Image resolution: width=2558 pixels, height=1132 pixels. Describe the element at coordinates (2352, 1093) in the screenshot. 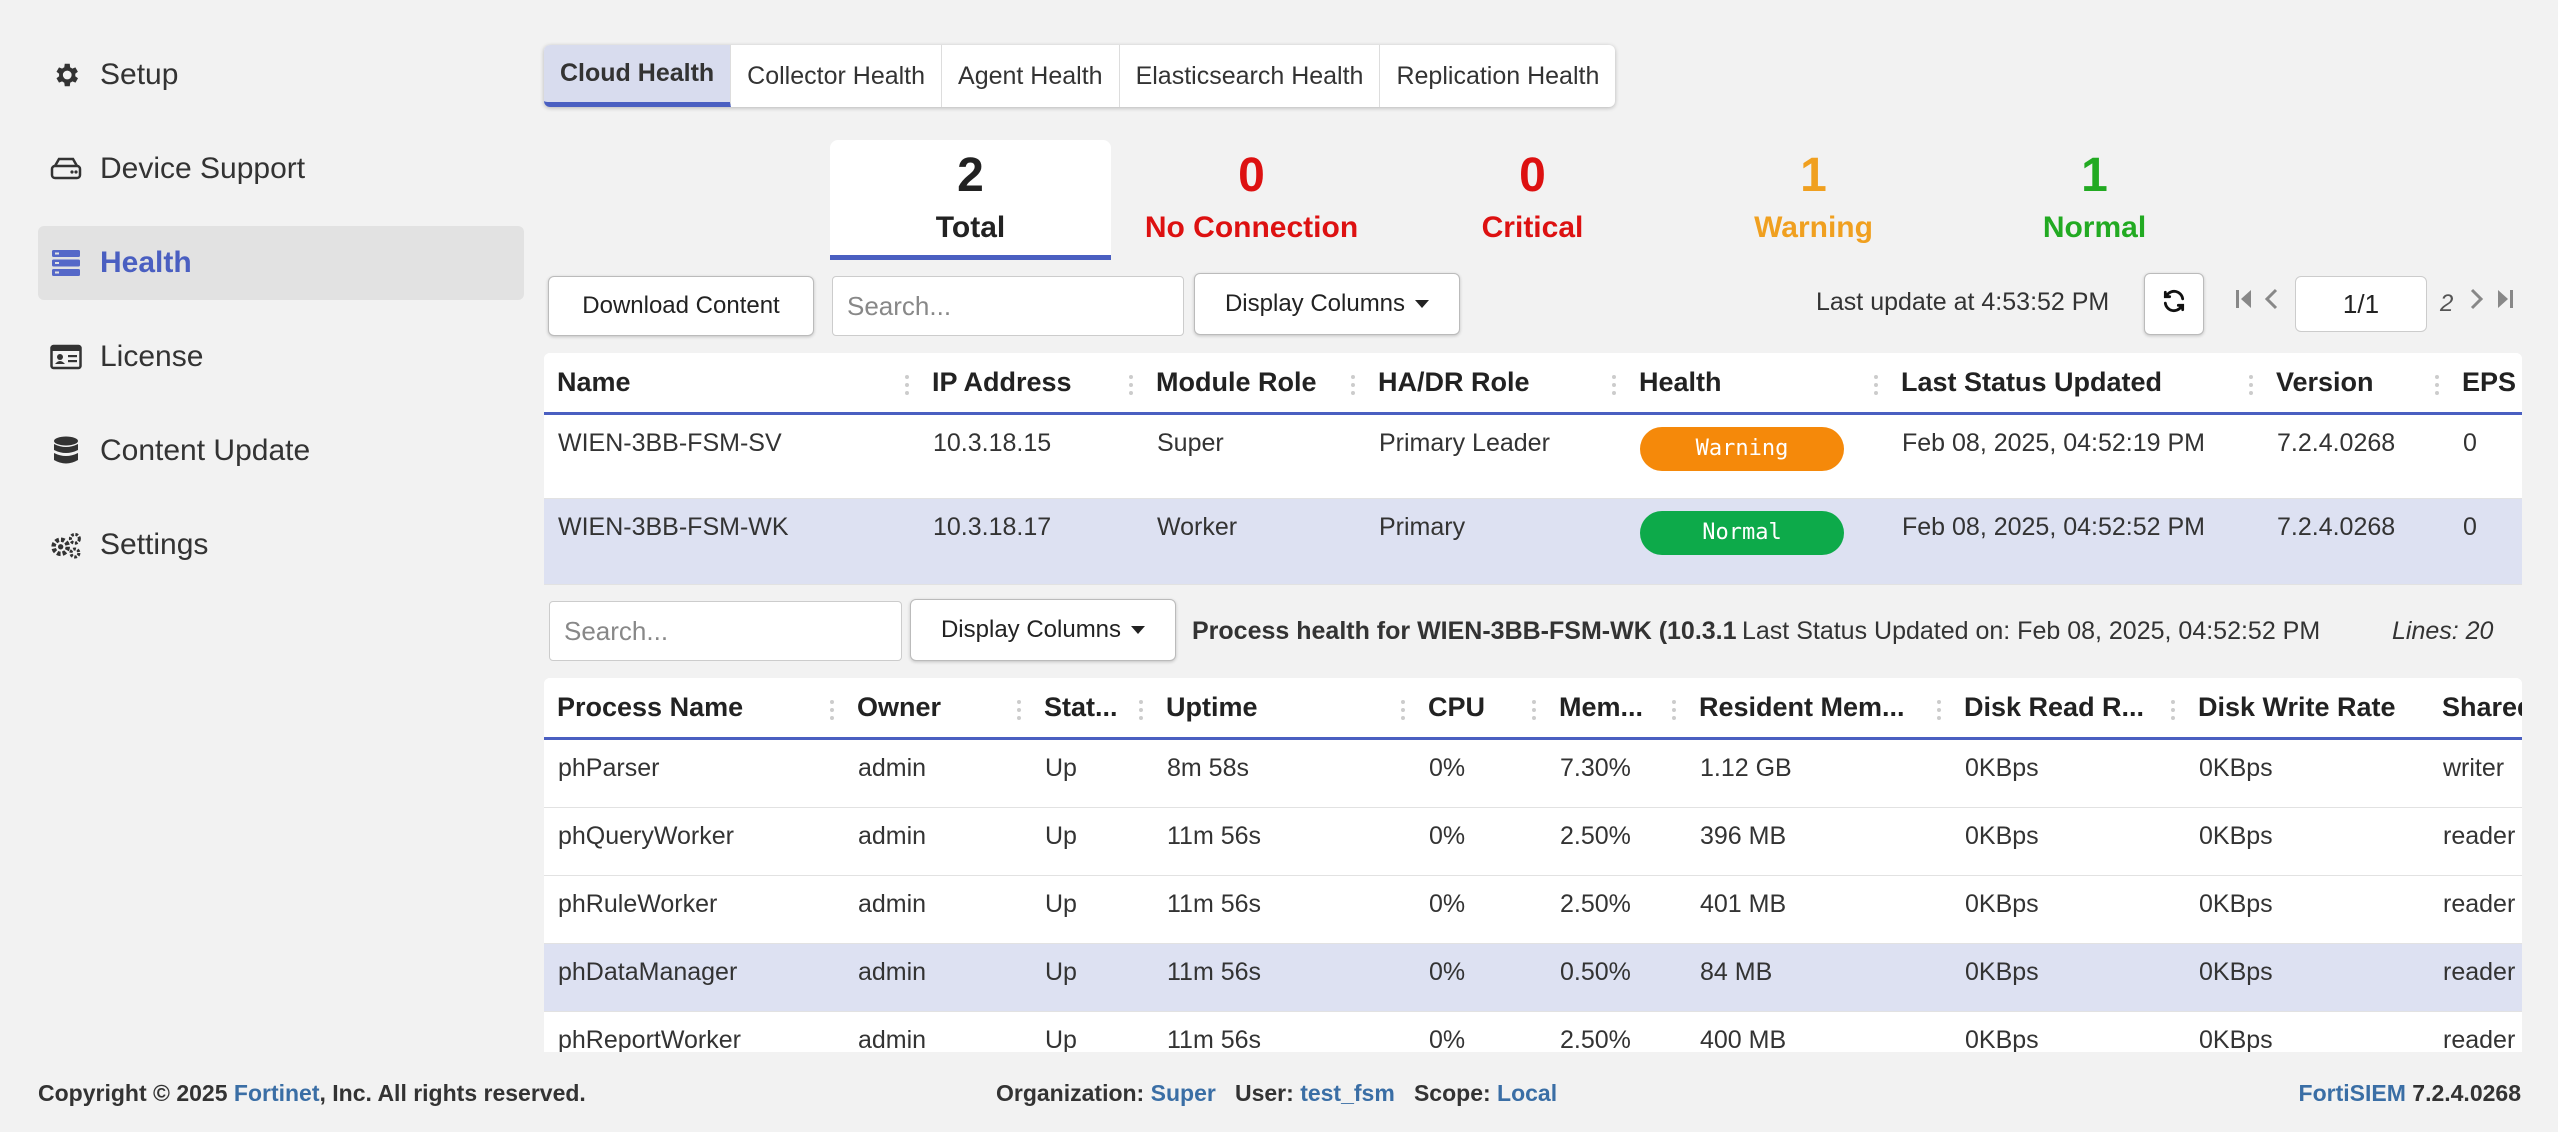

I see `product-name: FortiSIEM` at that location.